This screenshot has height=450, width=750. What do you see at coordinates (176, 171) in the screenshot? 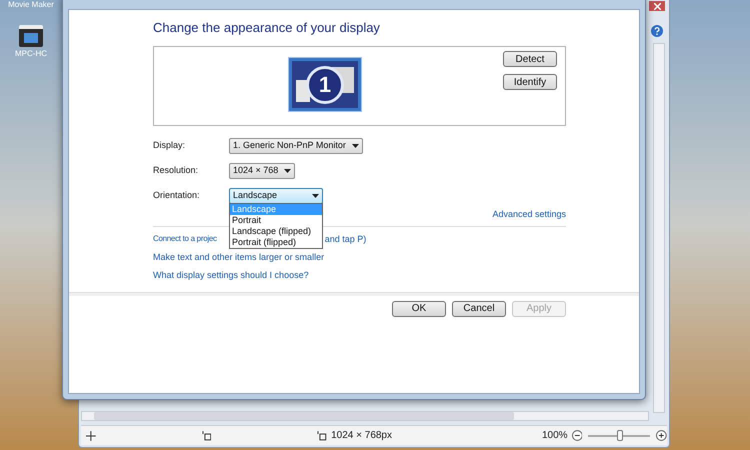
I see `setting-label: Resolution:` at bounding box center [176, 171].